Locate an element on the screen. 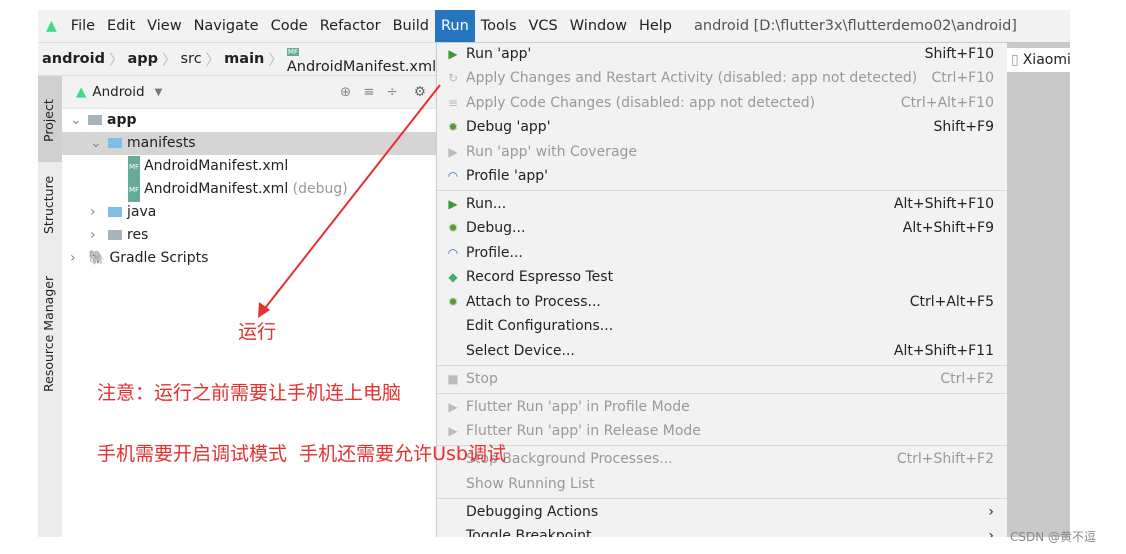  annotation-arrow is located at coordinates (349, 201).